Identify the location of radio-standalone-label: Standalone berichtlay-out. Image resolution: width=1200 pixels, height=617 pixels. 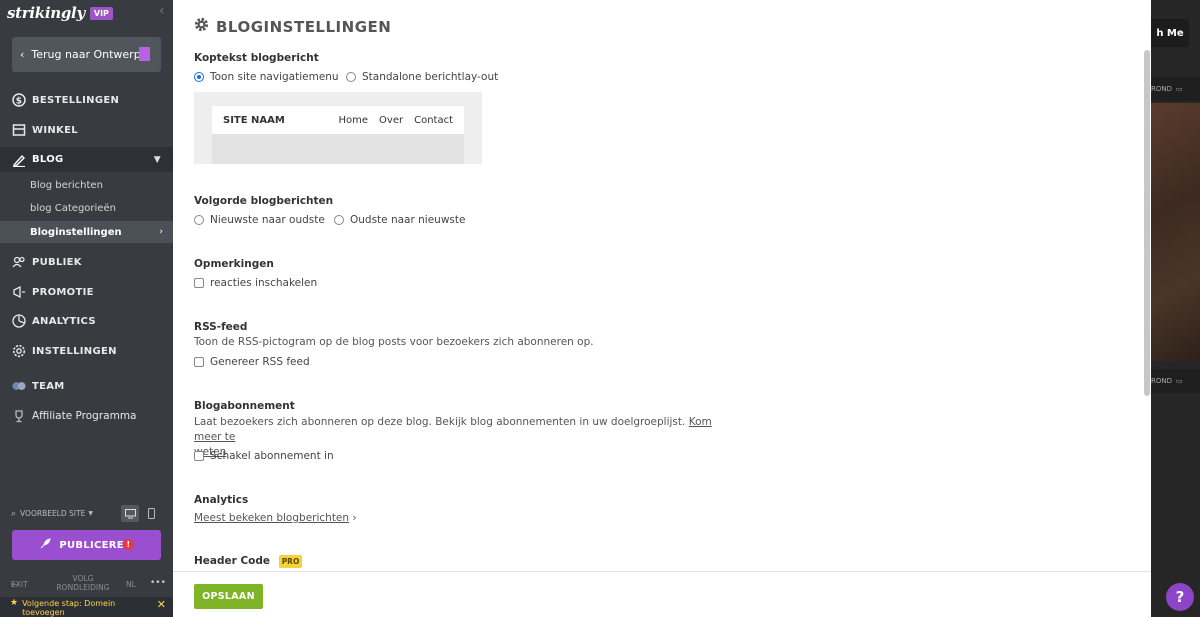
(430, 77).